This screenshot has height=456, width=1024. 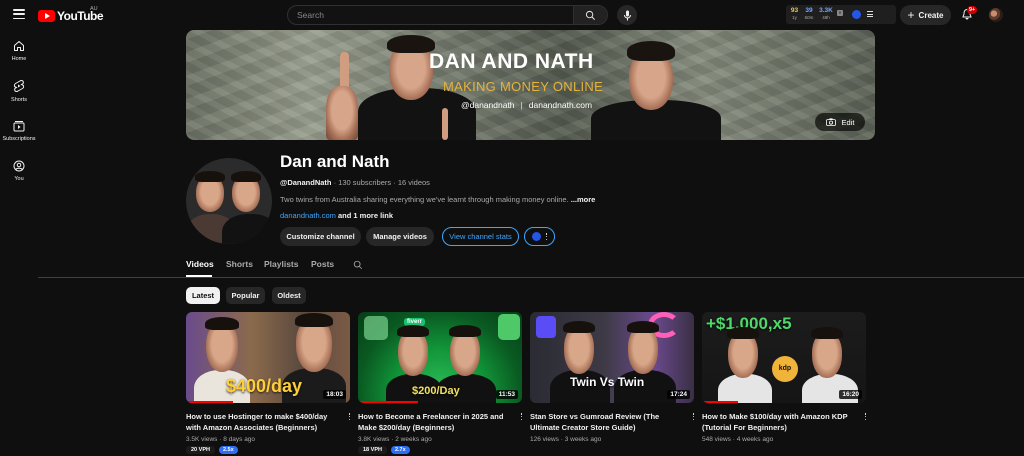 I want to click on video-count: 16 videos, so click(x=413, y=182).